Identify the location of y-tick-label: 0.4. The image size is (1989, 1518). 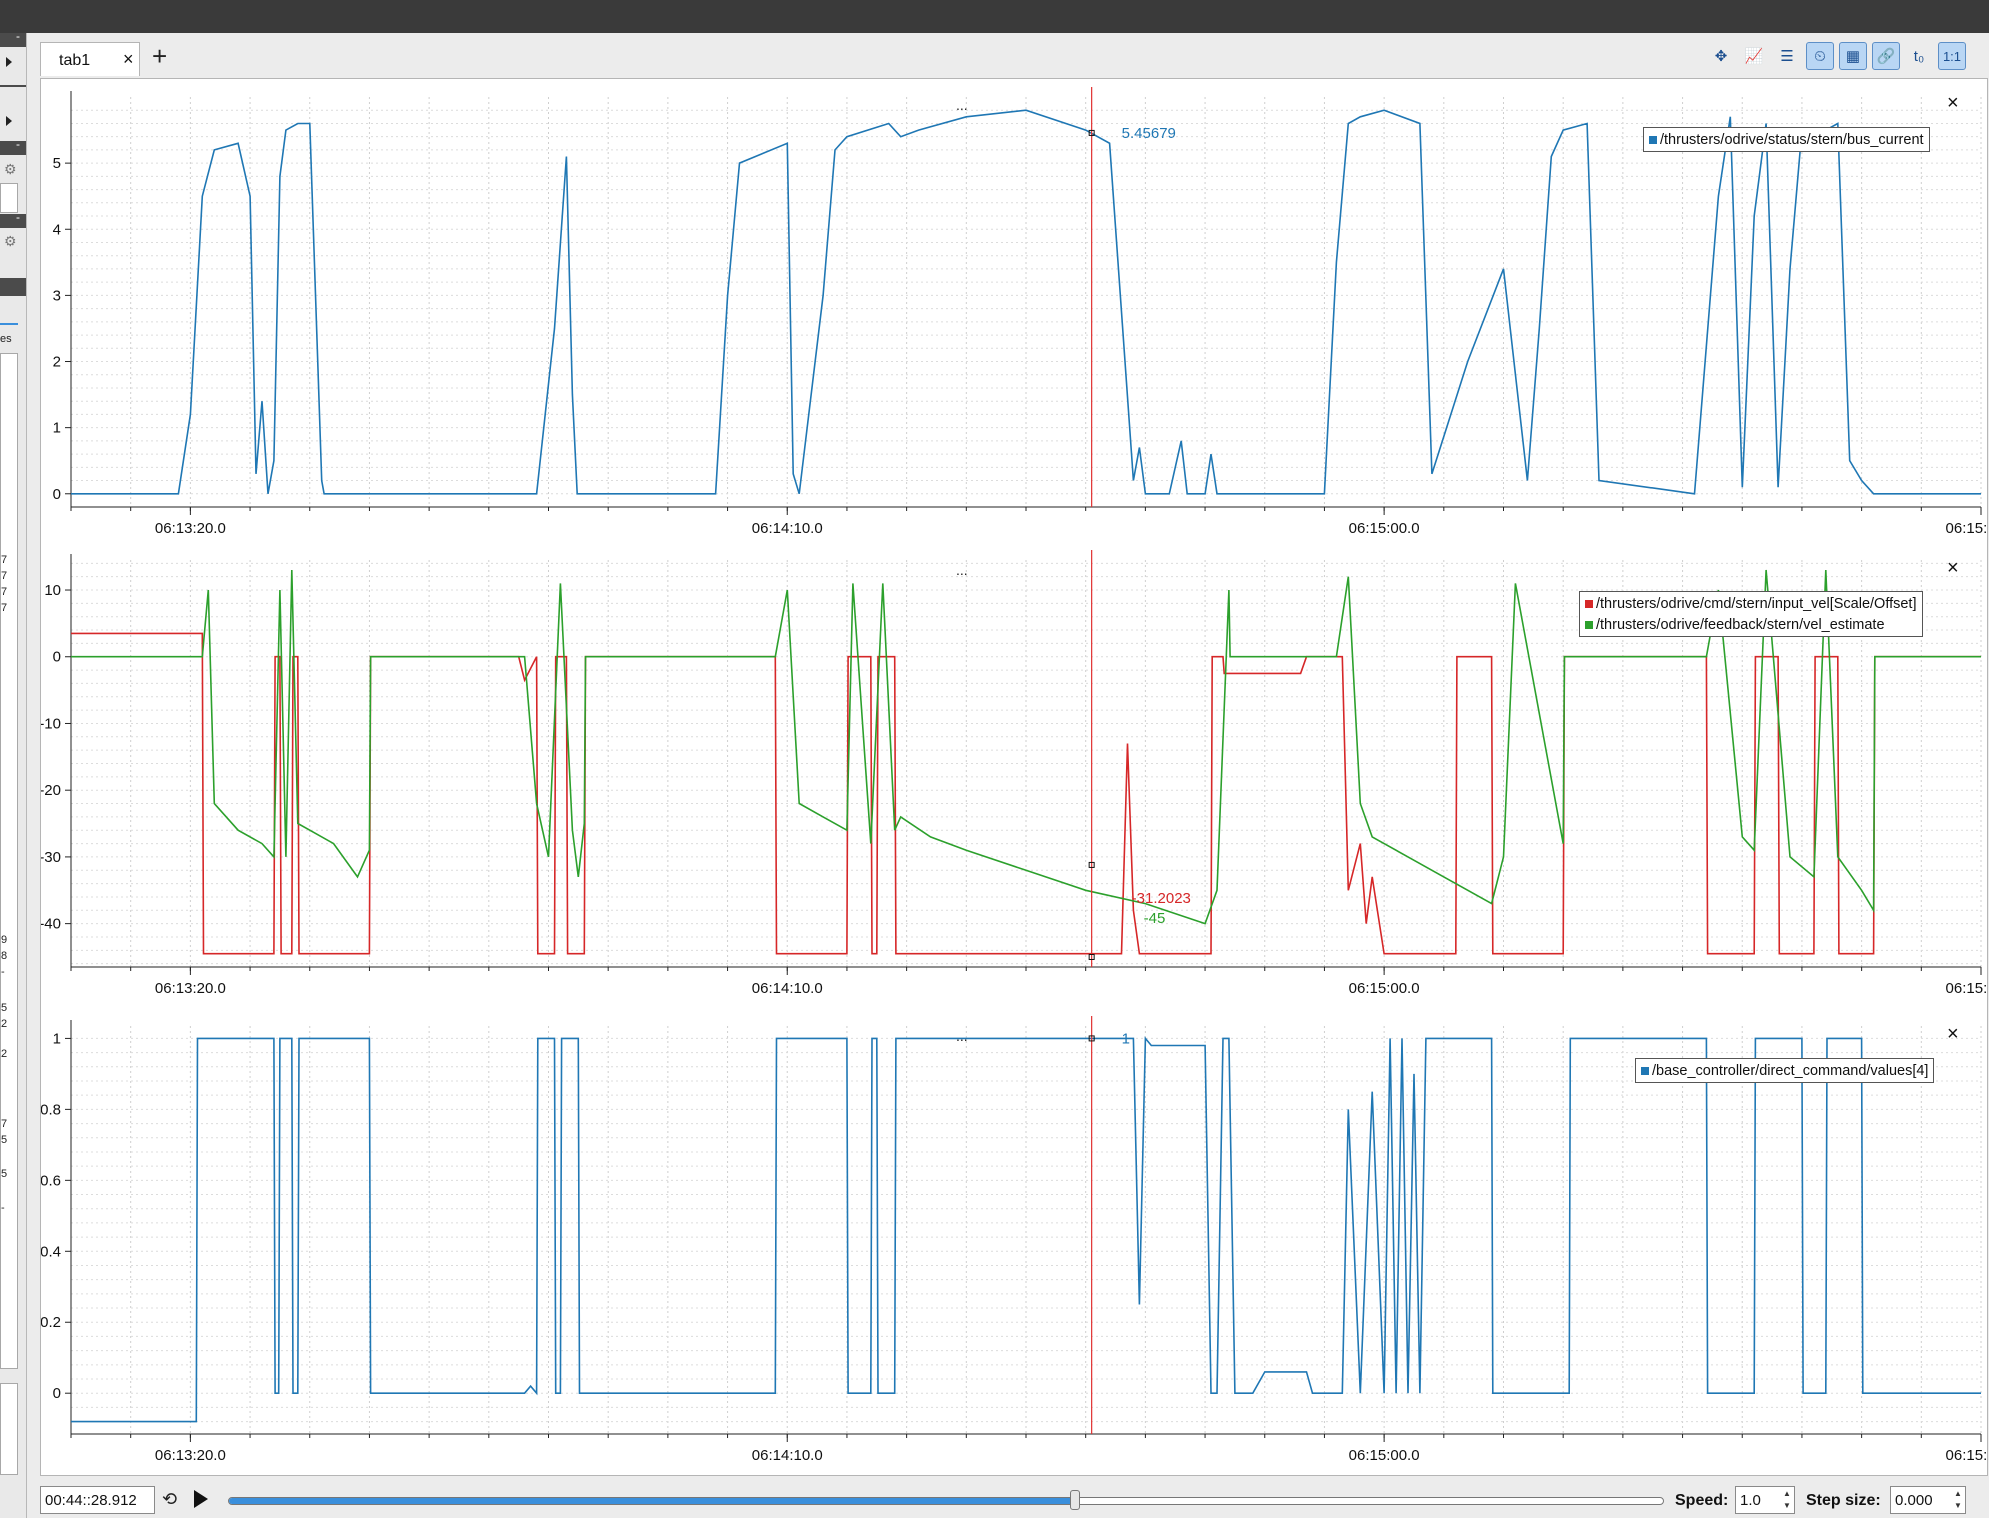
(51, 1251).